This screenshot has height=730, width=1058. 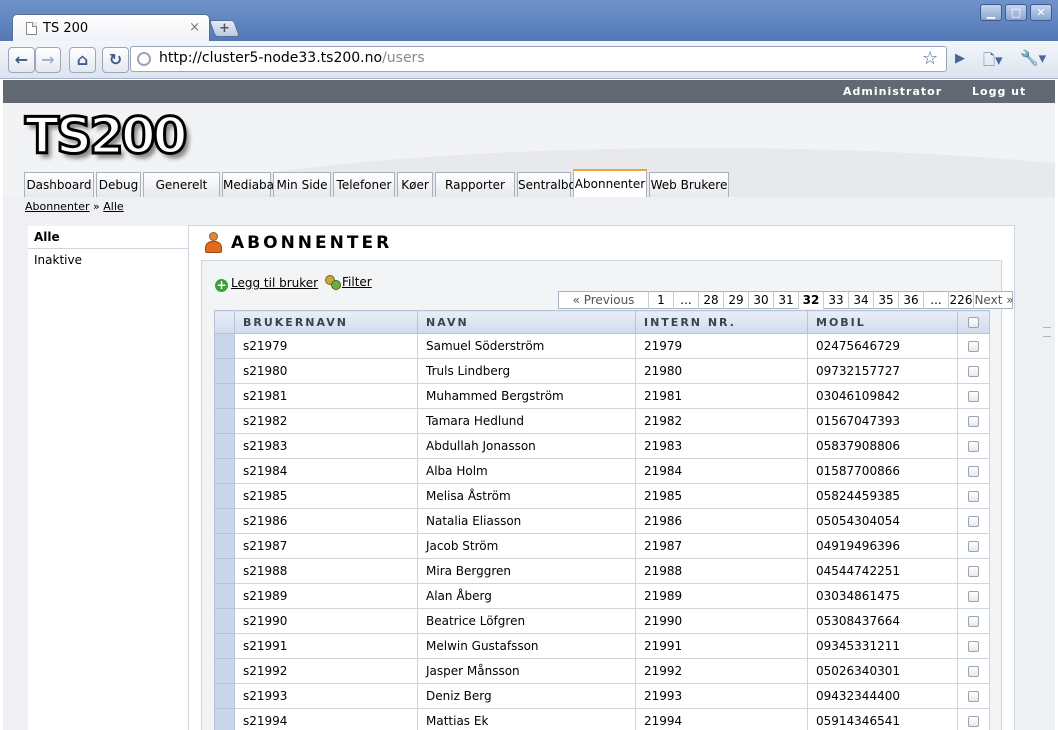 What do you see at coordinates (326, 322) in the screenshot?
I see `column-header-brukernavn: BRUKERNAVN` at bounding box center [326, 322].